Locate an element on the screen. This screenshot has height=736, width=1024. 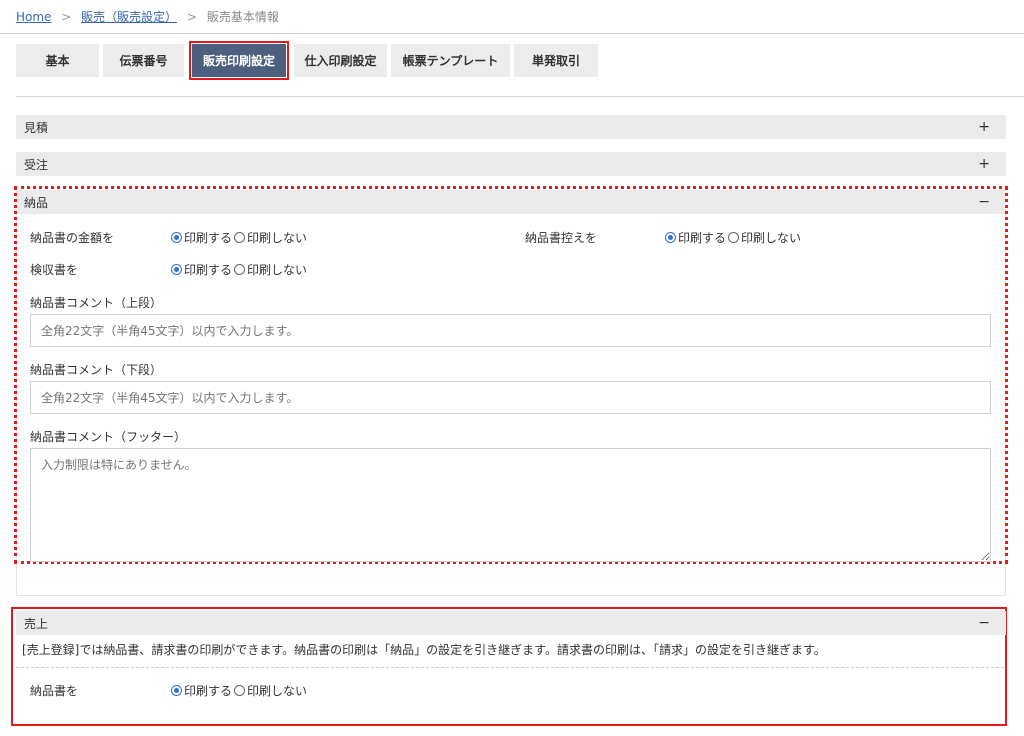
tab-bar: 基本 伝票番号 販売印刷設定 仕入印刷設定 帳票テンプレート 単発取引 is located at coordinates (307, 60).